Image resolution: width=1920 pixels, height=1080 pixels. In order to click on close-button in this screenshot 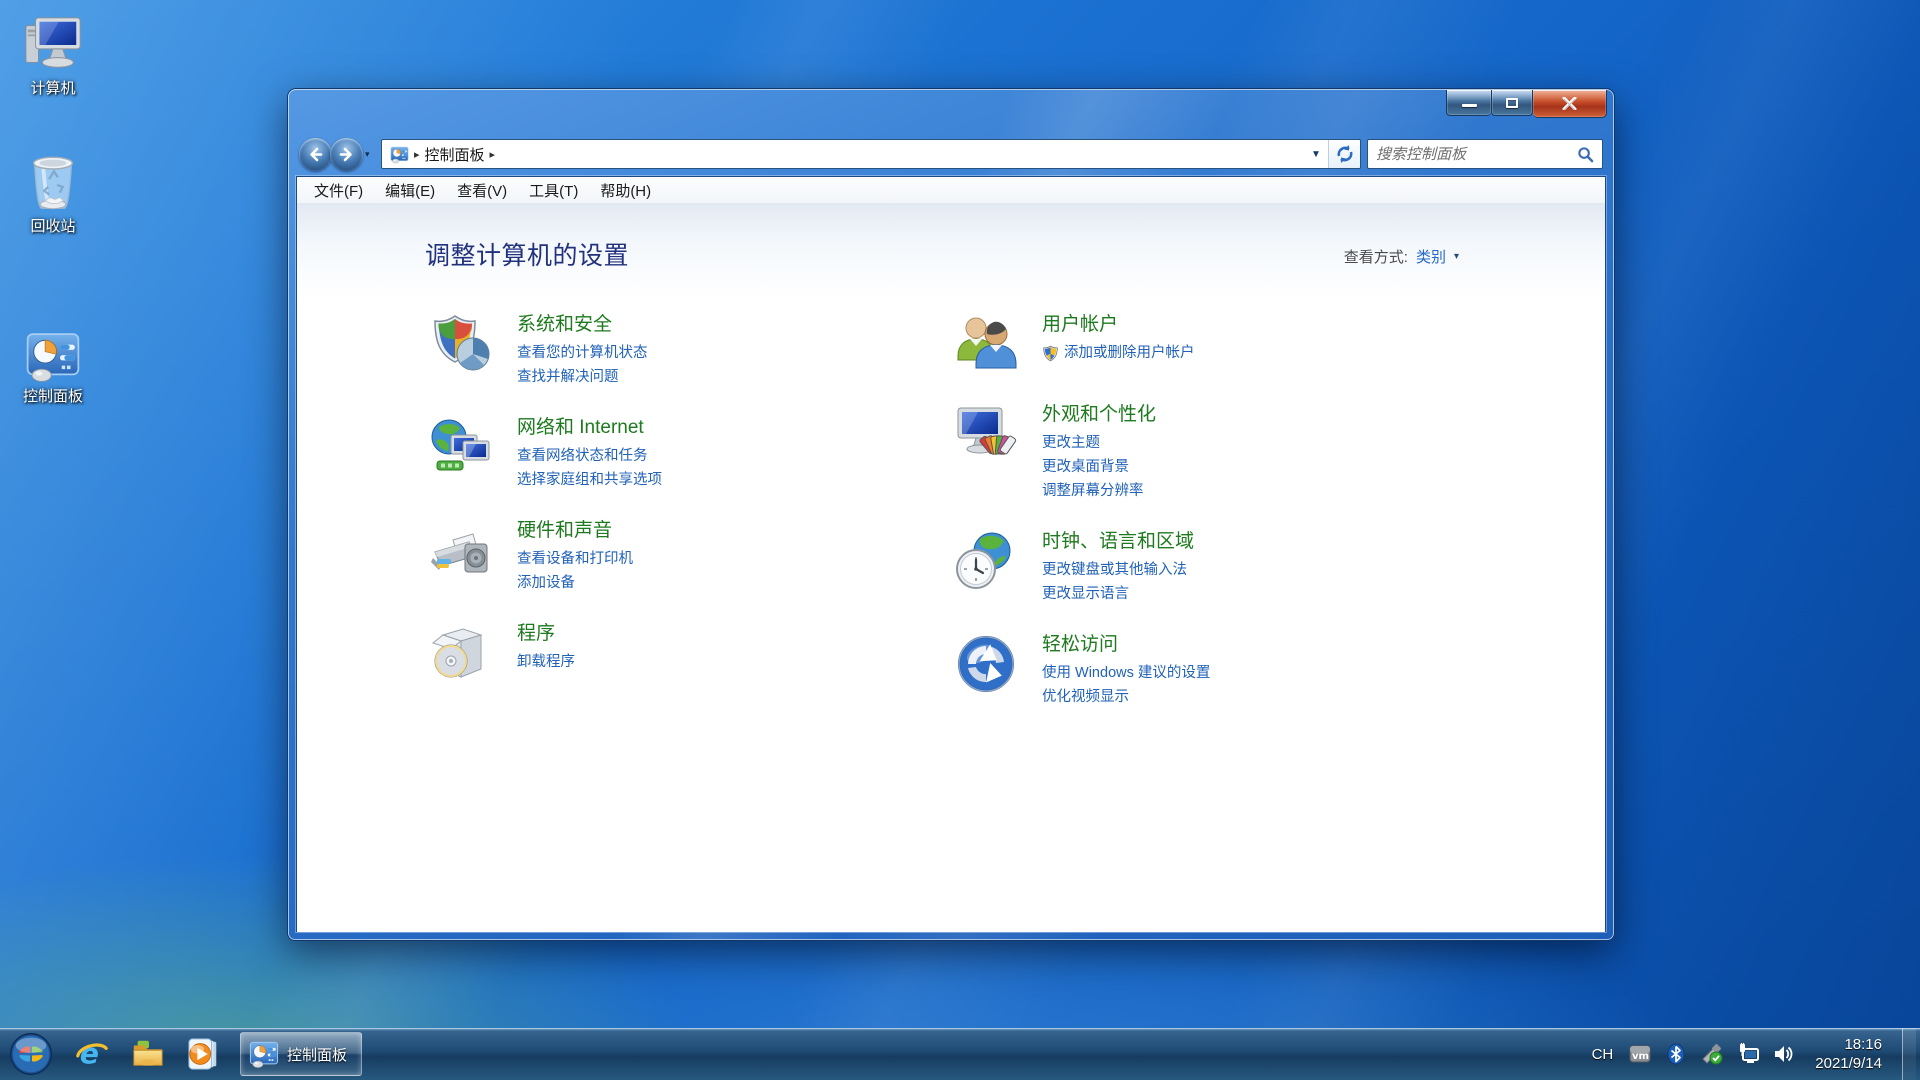, I will do `click(1570, 104)`.